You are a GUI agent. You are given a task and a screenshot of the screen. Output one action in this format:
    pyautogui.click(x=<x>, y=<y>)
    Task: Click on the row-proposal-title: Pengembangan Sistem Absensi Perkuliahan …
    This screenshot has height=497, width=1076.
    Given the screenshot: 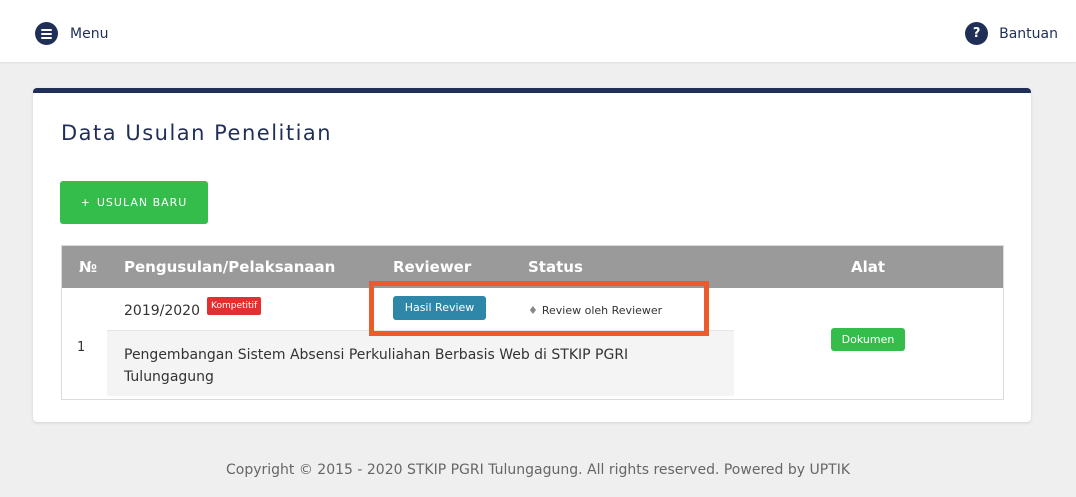 What is the action you would take?
    pyautogui.click(x=376, y=366)
    